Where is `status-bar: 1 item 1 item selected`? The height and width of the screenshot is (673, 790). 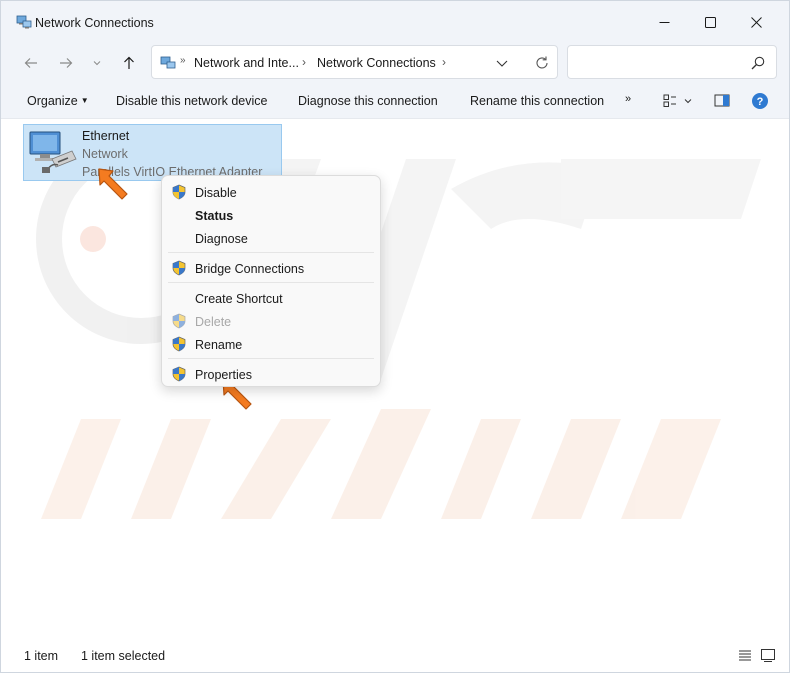 status-bar: 1 item 1 item selected is located at coordinates (395, 655).